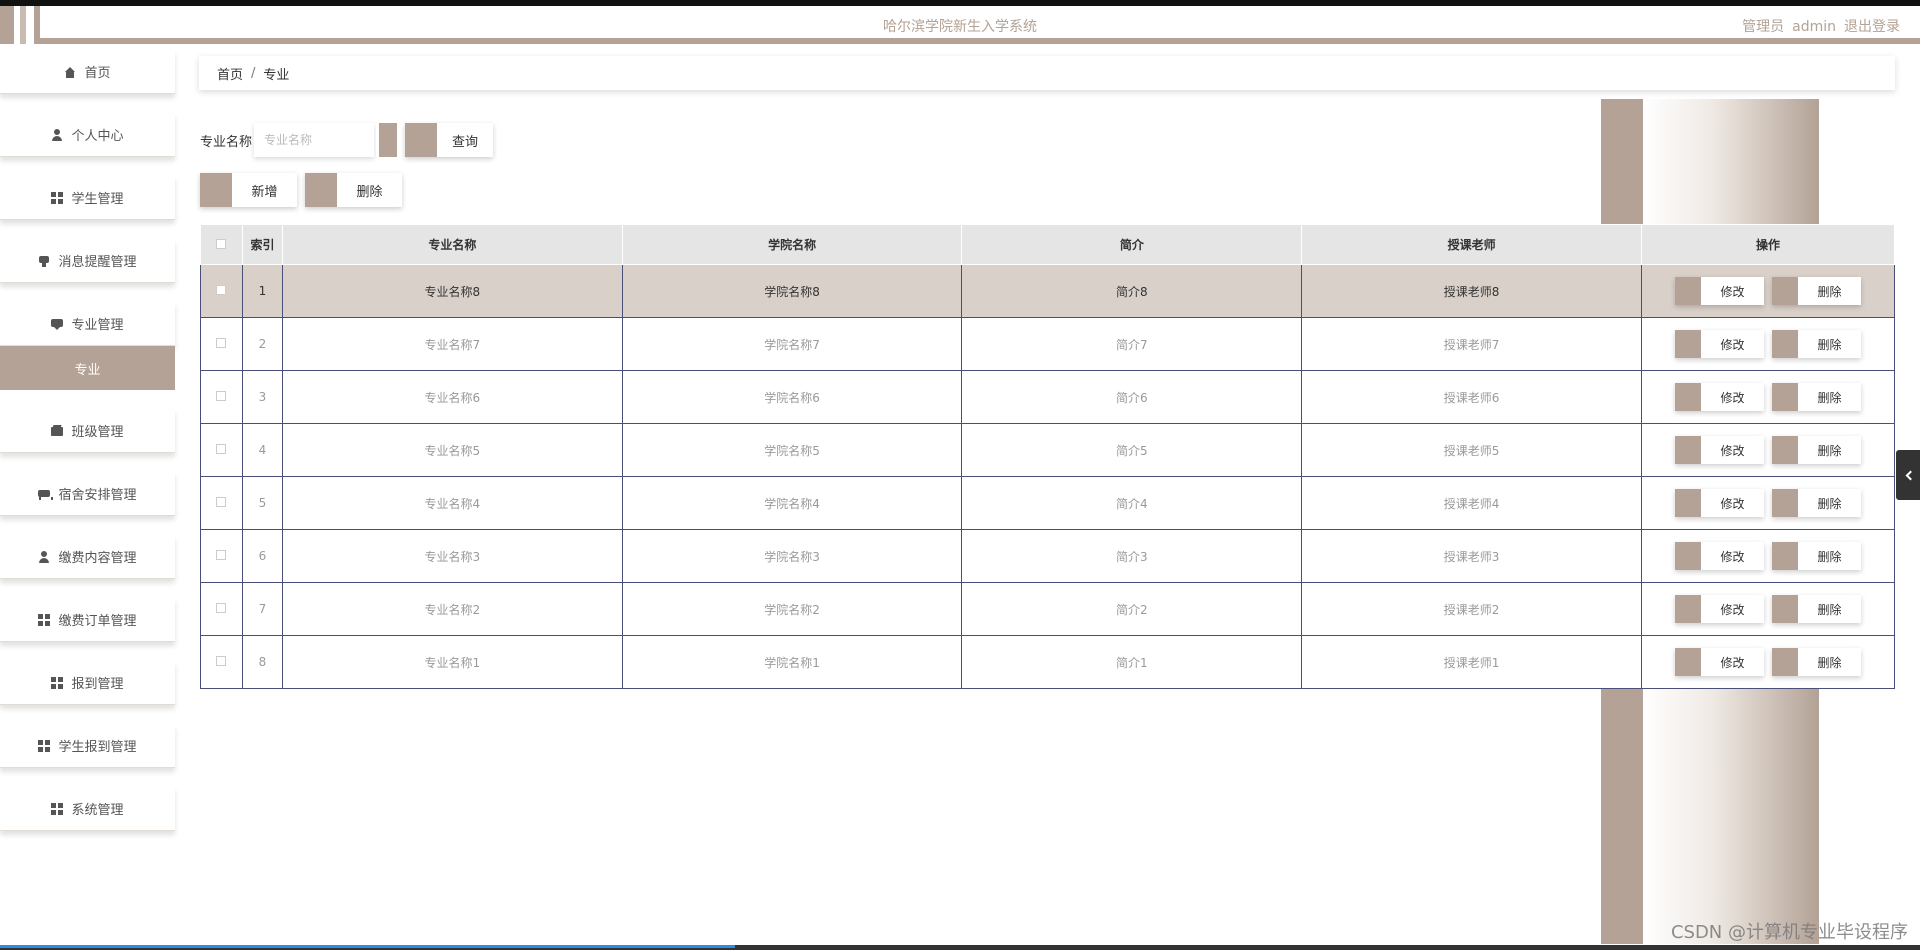 The image size is (1920, 950). Describe the element at coordinates (452, 291) in the screenshot. I see `cell-major: 专业名称8` at that location.